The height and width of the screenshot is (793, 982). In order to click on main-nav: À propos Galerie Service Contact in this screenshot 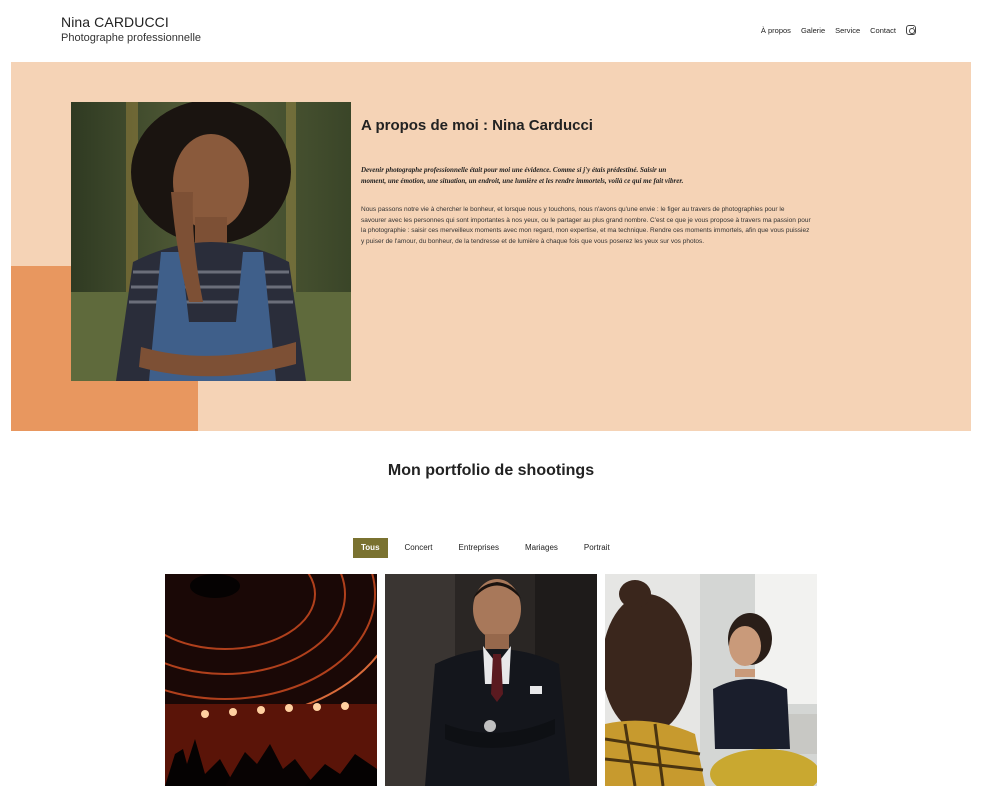, I will do `click(838, 30)`.